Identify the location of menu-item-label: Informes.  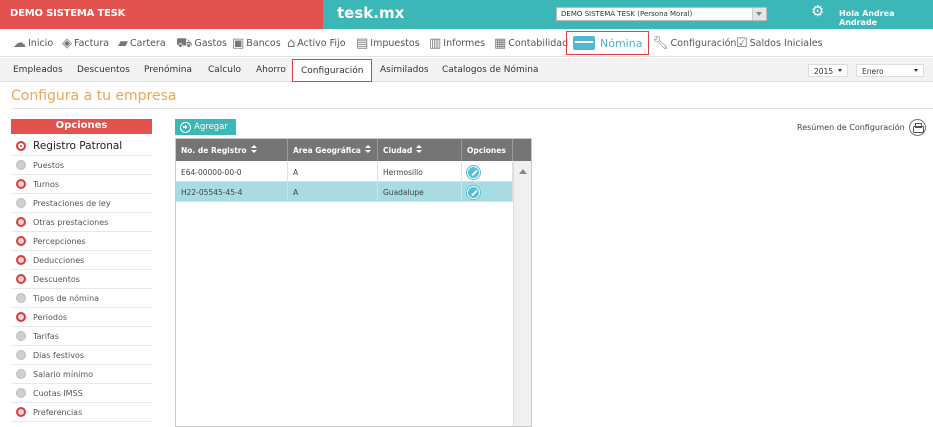
(464, 43).